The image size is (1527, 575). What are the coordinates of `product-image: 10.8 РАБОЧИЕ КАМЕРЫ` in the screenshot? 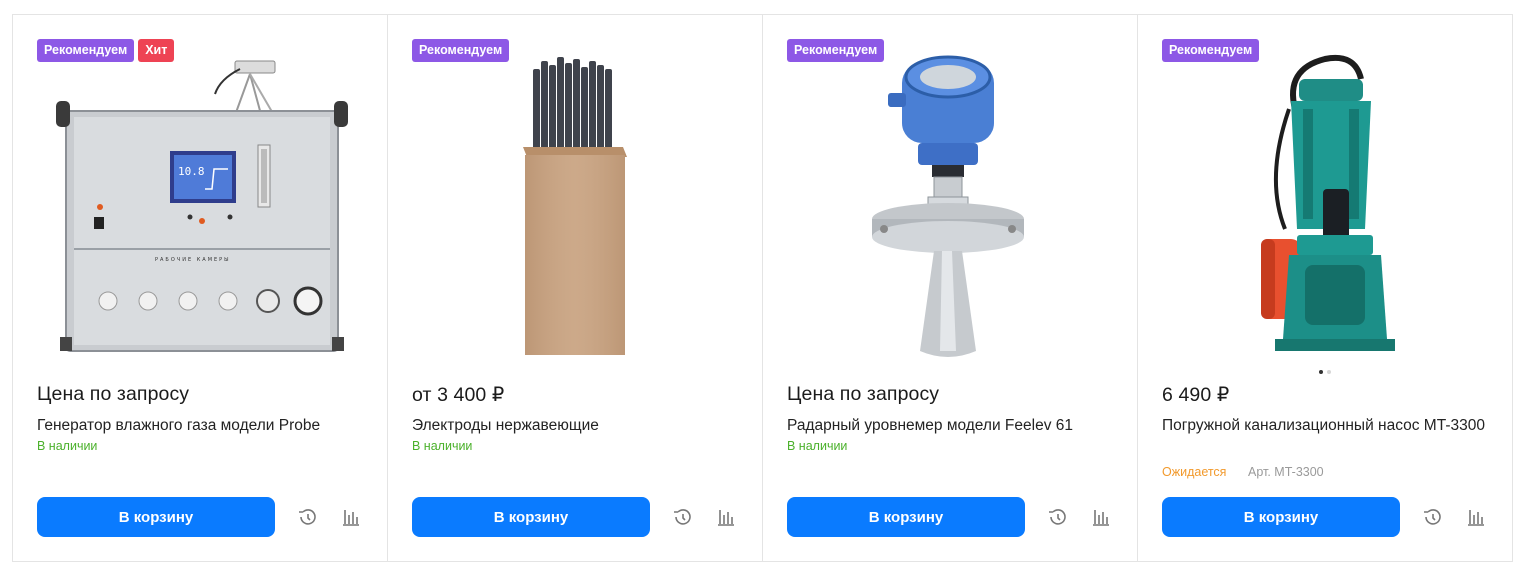 It's located at (200, 199).